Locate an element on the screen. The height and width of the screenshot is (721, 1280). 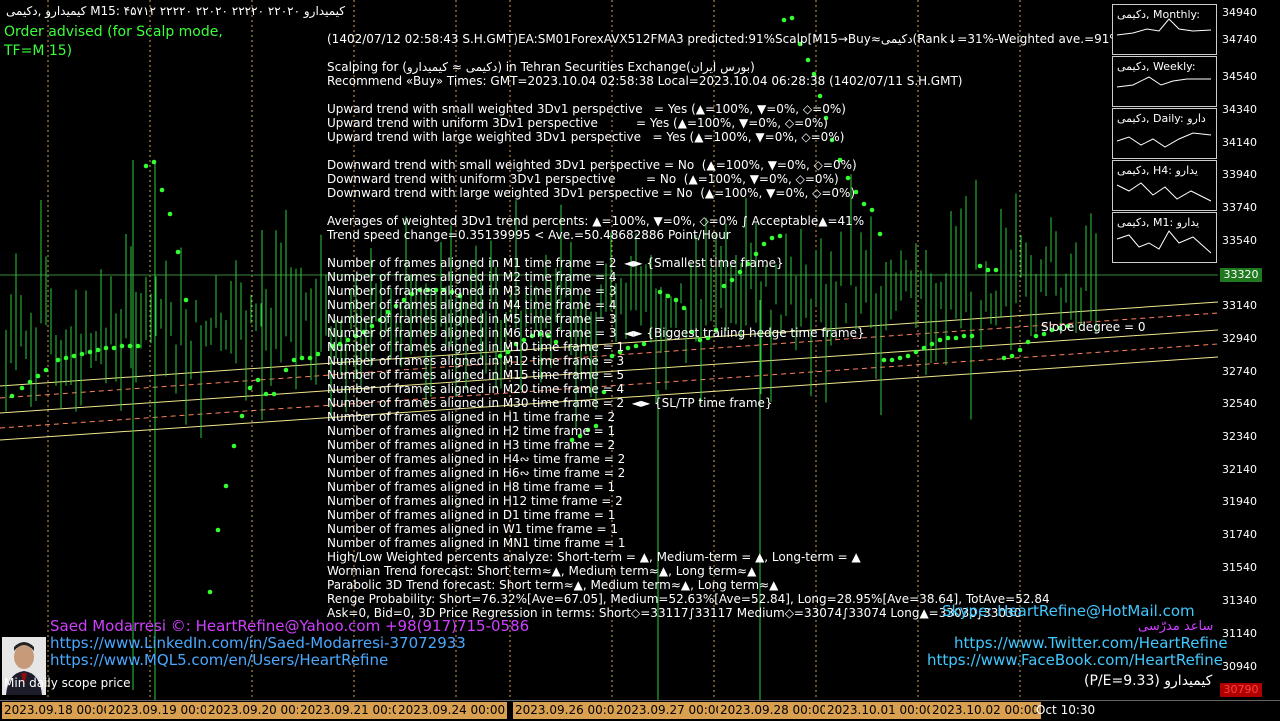
price-tick: 34540 is located at coordinates (1239, 76).